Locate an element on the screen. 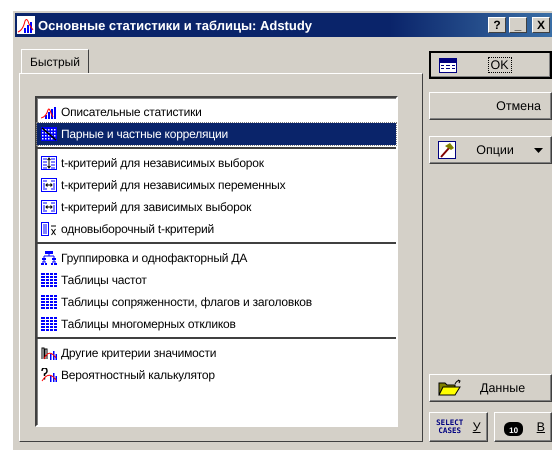 This screenshot has height=450, width=552. question-chart-icon is located at coordinates (49, 375).